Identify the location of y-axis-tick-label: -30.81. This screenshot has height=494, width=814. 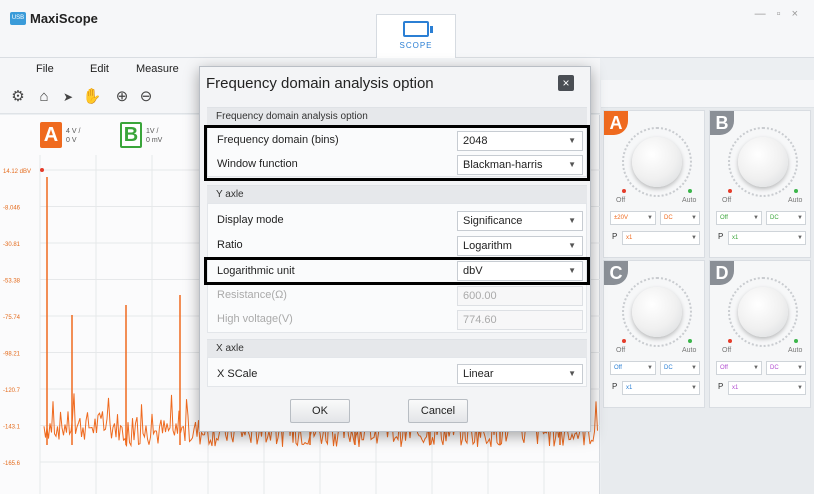
(12, 245).